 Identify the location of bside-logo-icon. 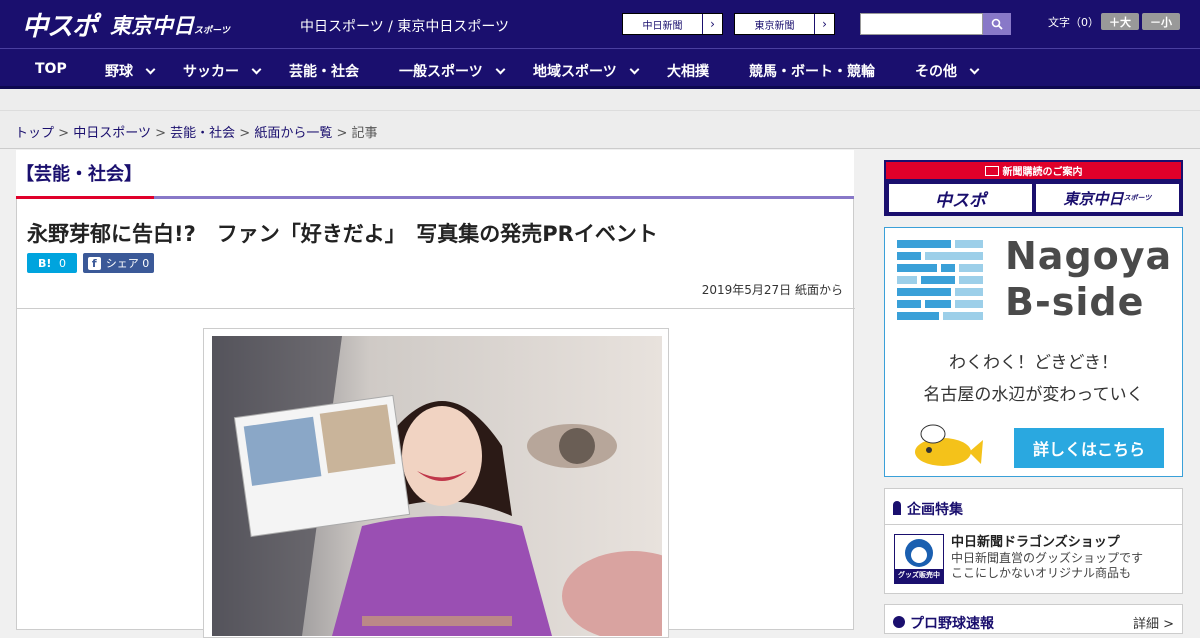
(940, 280).